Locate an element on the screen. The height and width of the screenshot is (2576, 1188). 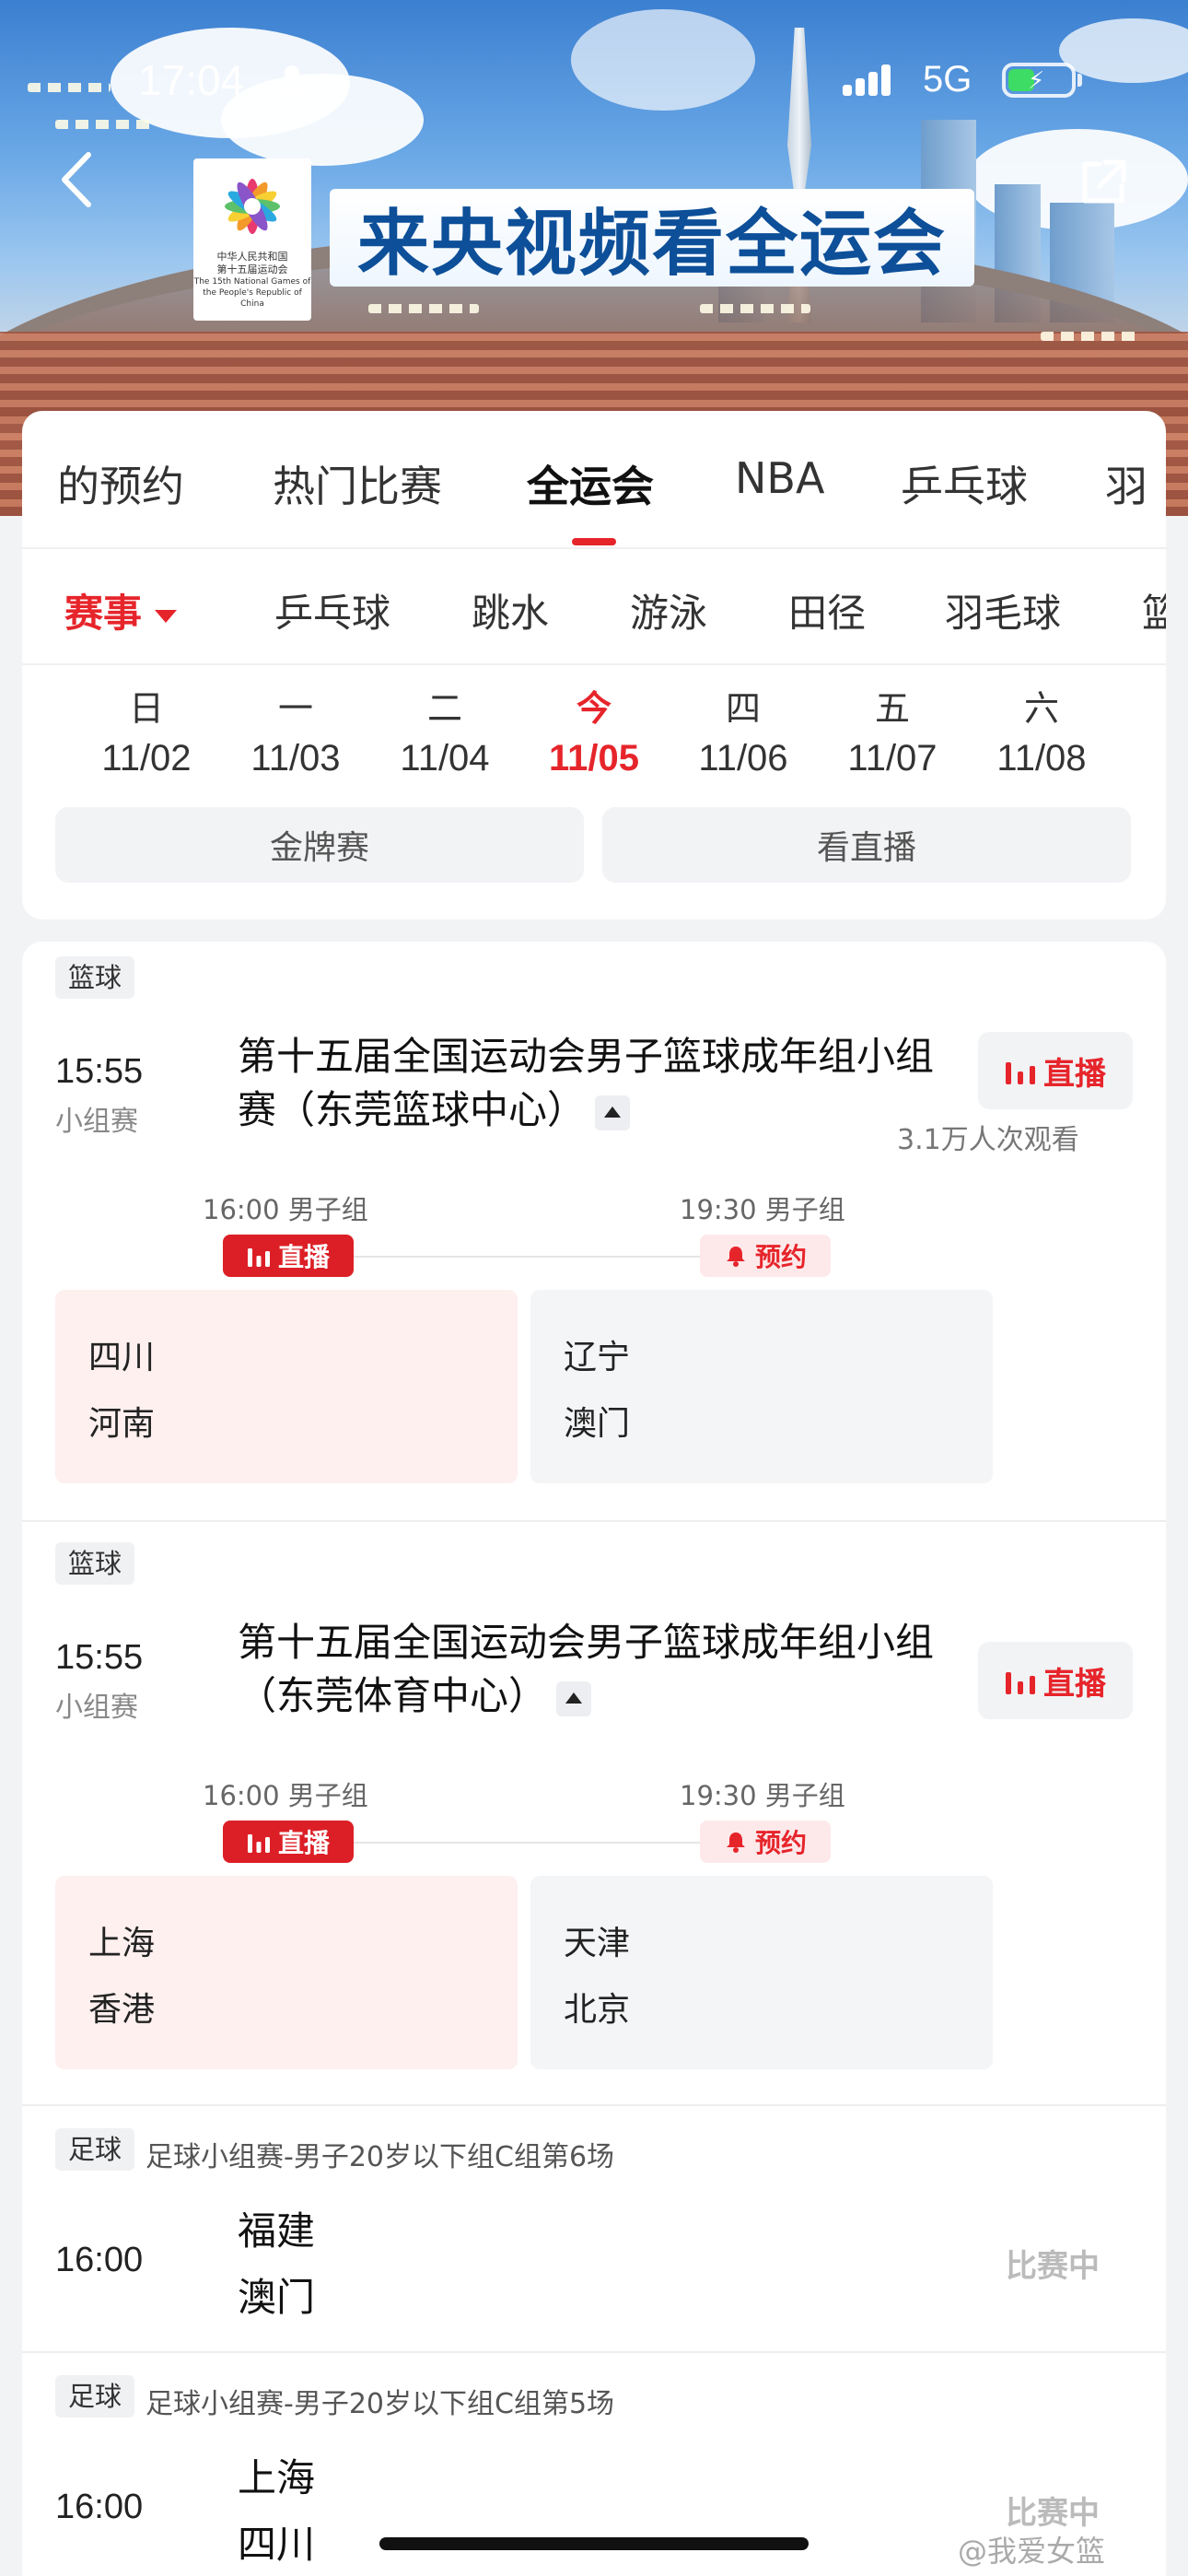
team-name: 辽宁 is located at coordinates (597, 1357).